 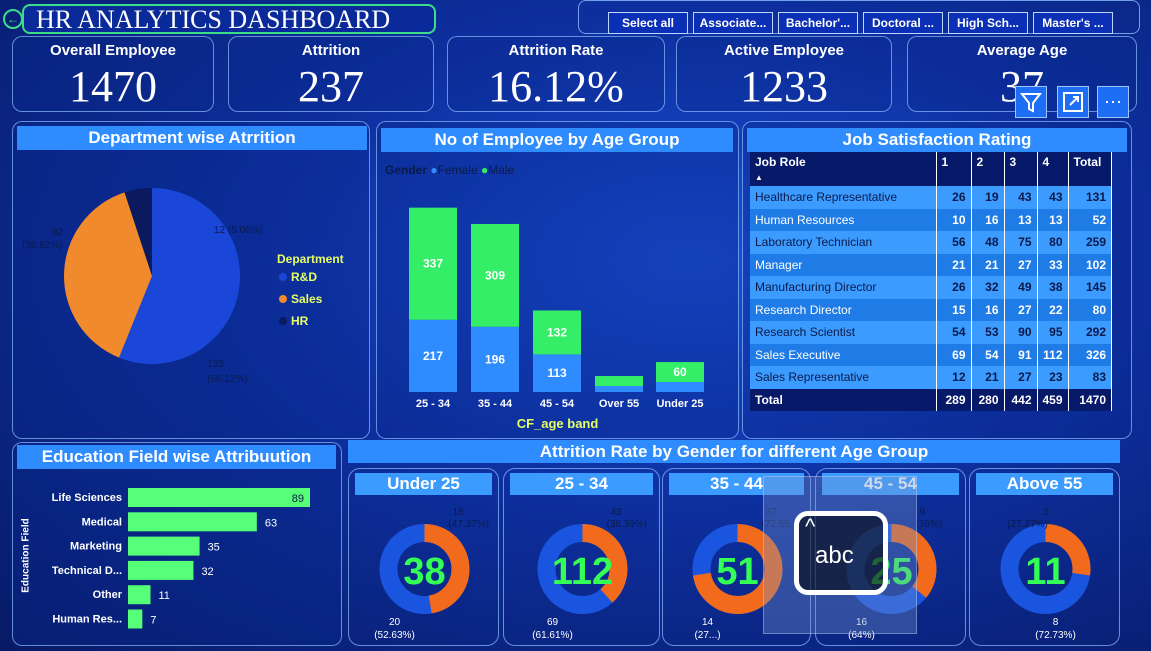 I want to click on cell-job-role: Healthcare Representative, so click(x=843, y=197).